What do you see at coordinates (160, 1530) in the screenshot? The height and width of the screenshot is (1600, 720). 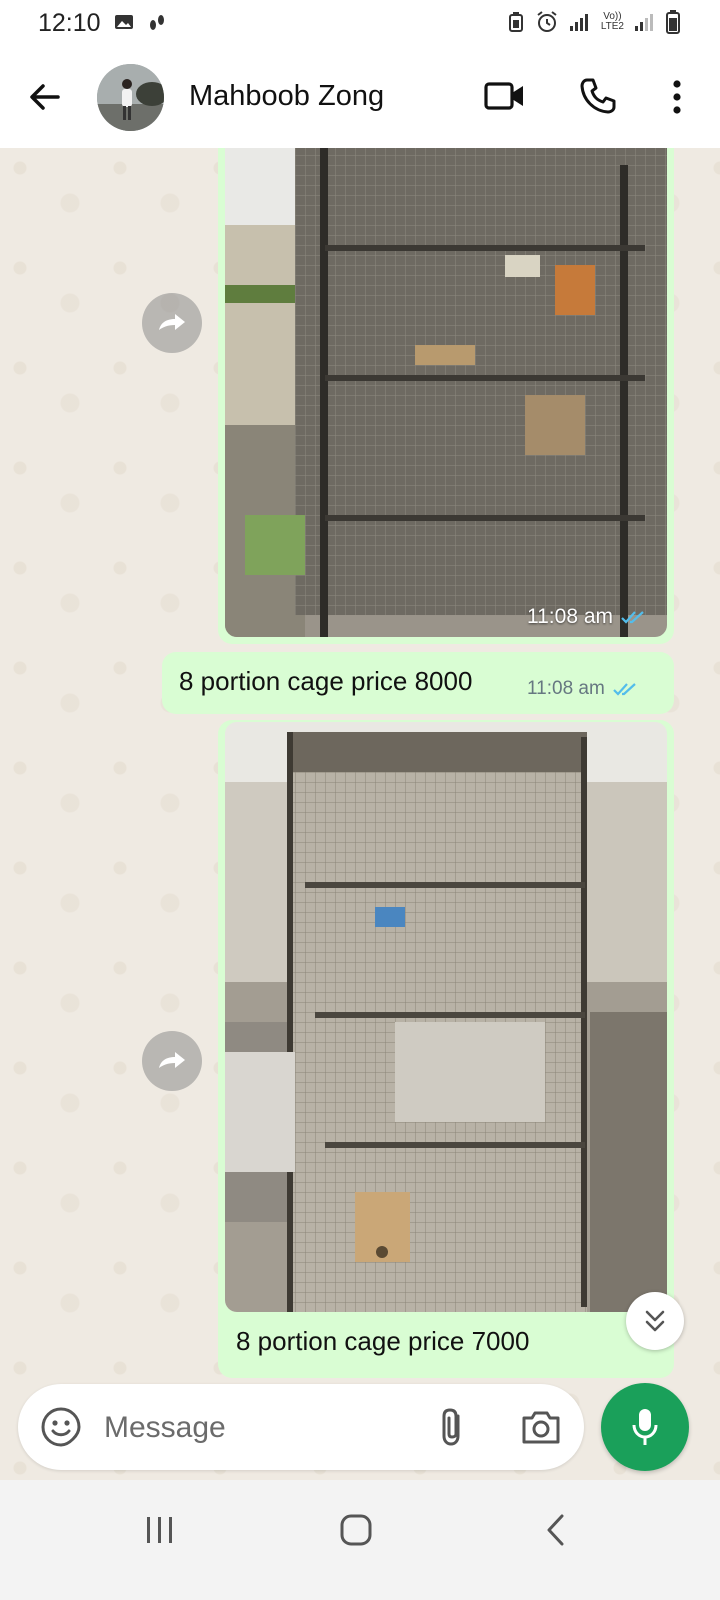 I see `recent-apps-icon` at bounding box center [160, 1530].